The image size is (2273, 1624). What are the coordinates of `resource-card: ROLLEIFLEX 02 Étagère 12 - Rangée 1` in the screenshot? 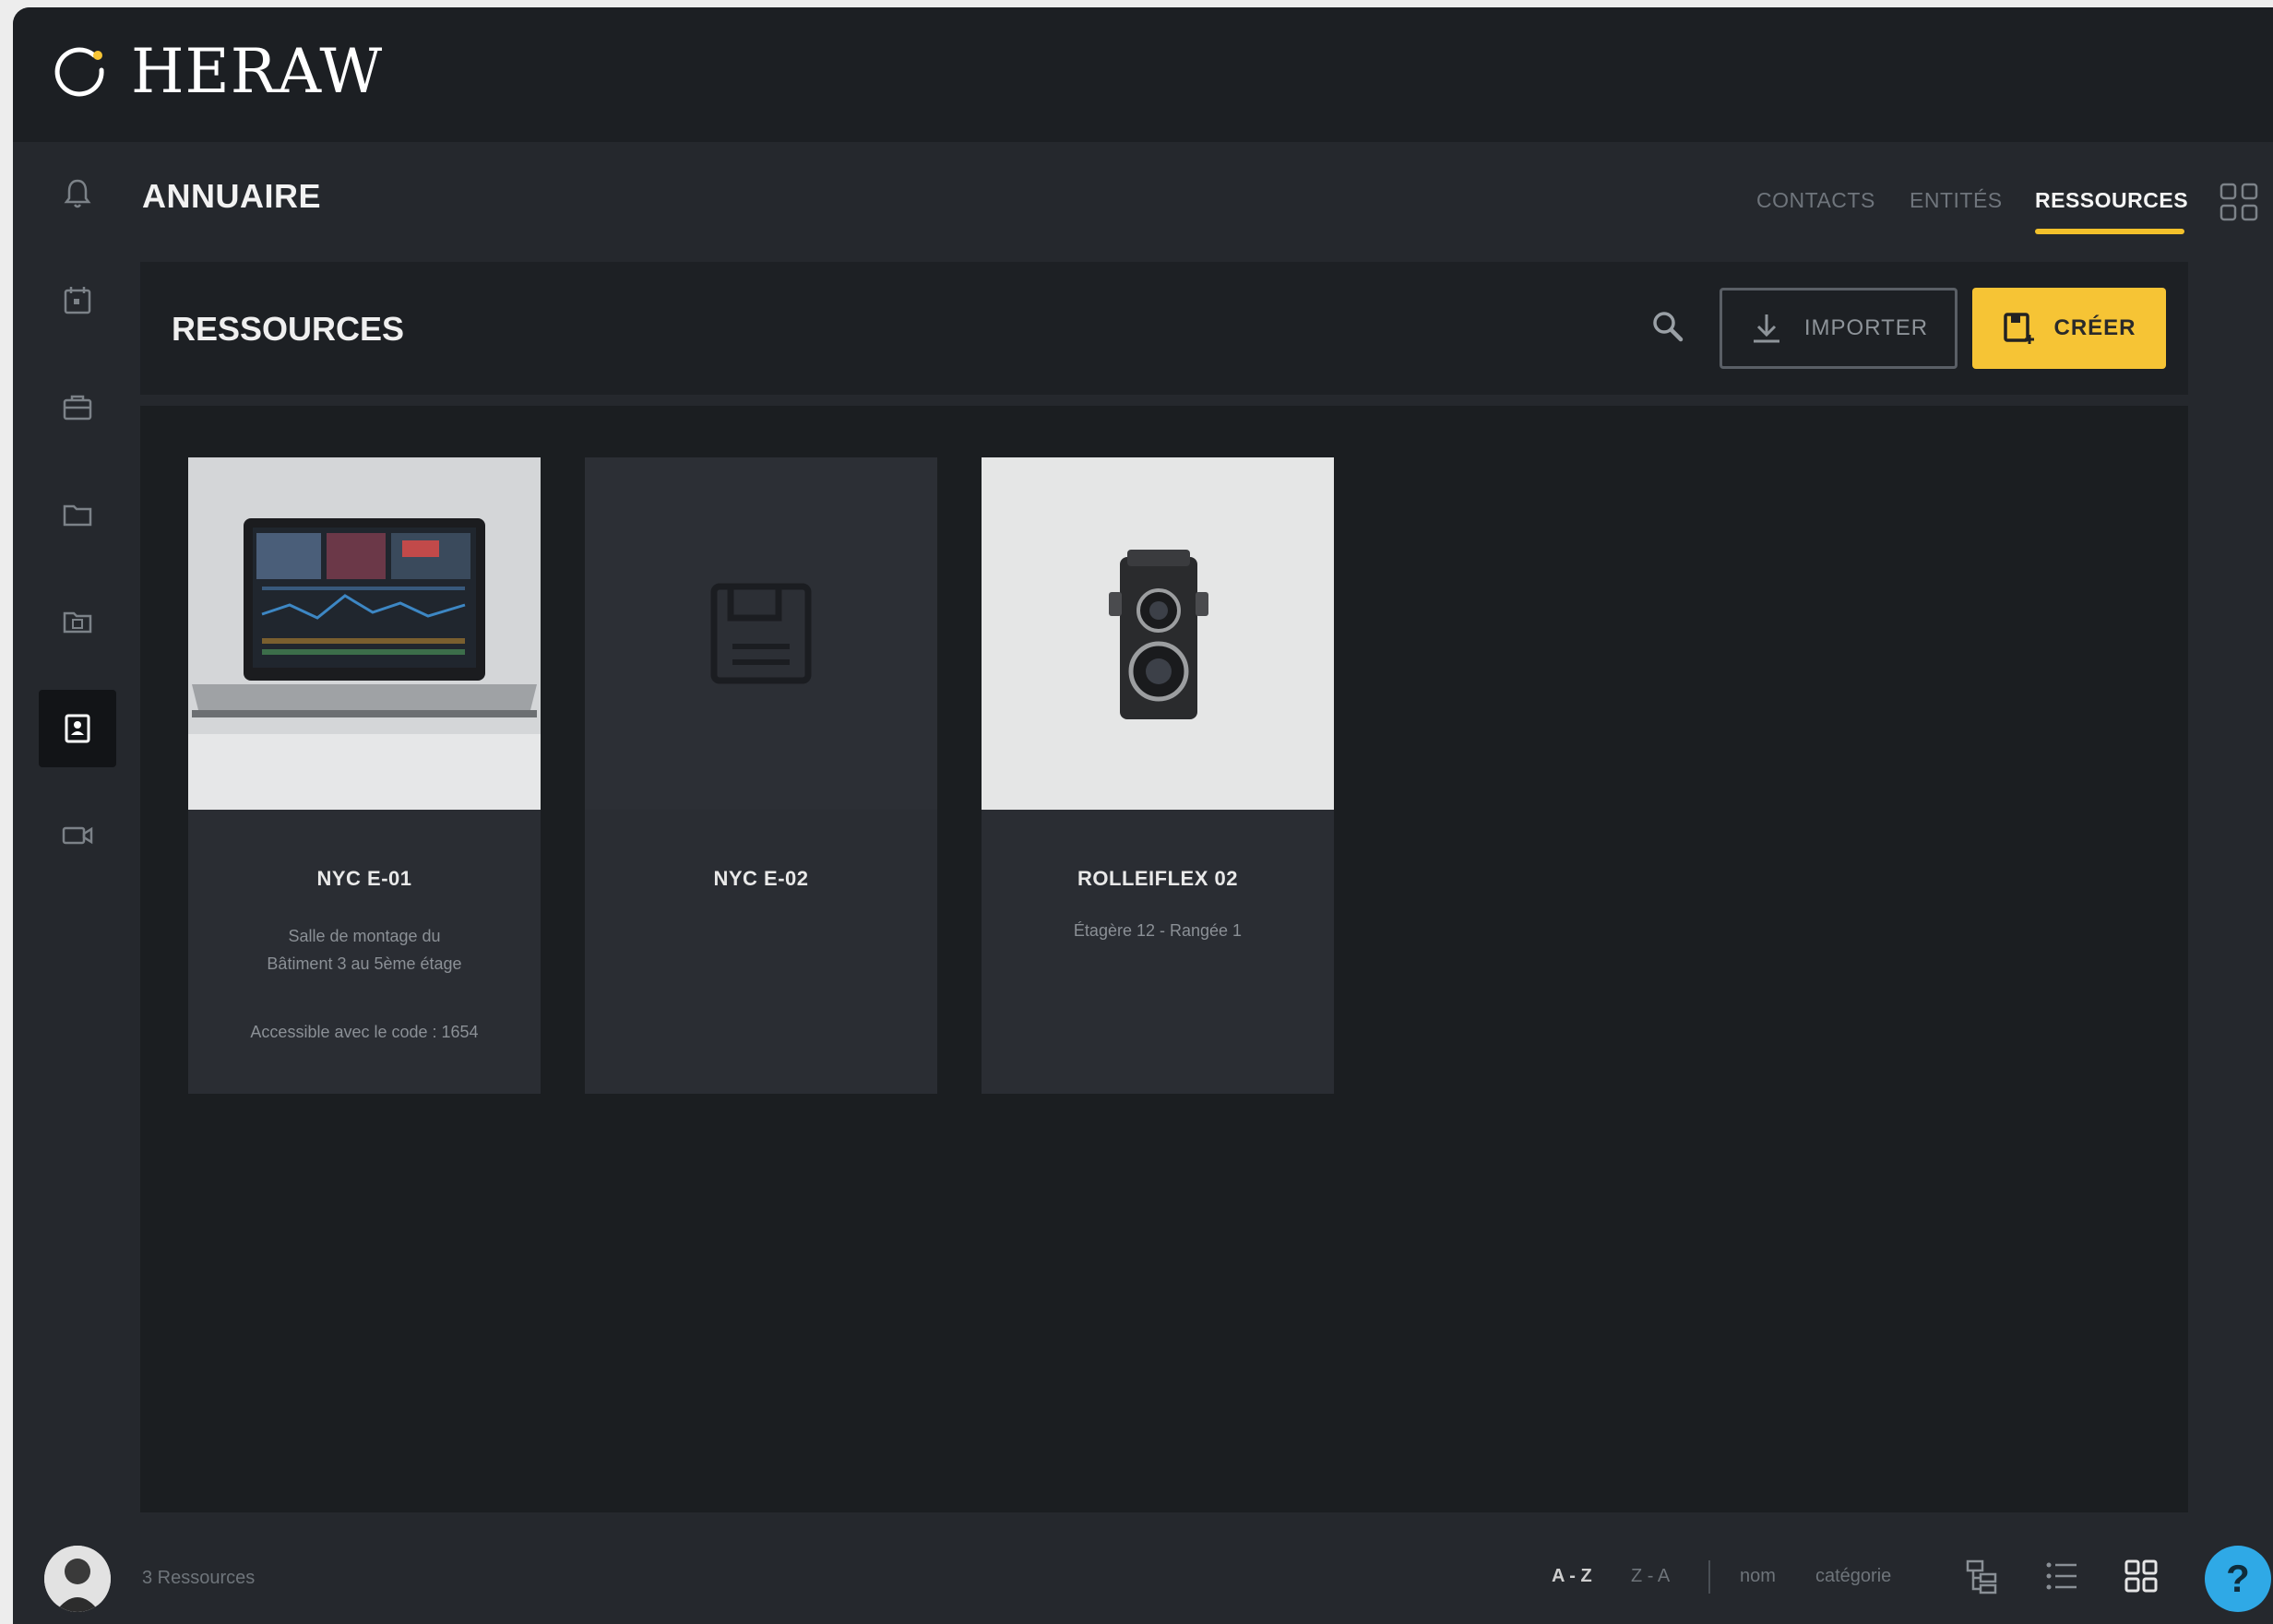 It's located at (1158, 776).